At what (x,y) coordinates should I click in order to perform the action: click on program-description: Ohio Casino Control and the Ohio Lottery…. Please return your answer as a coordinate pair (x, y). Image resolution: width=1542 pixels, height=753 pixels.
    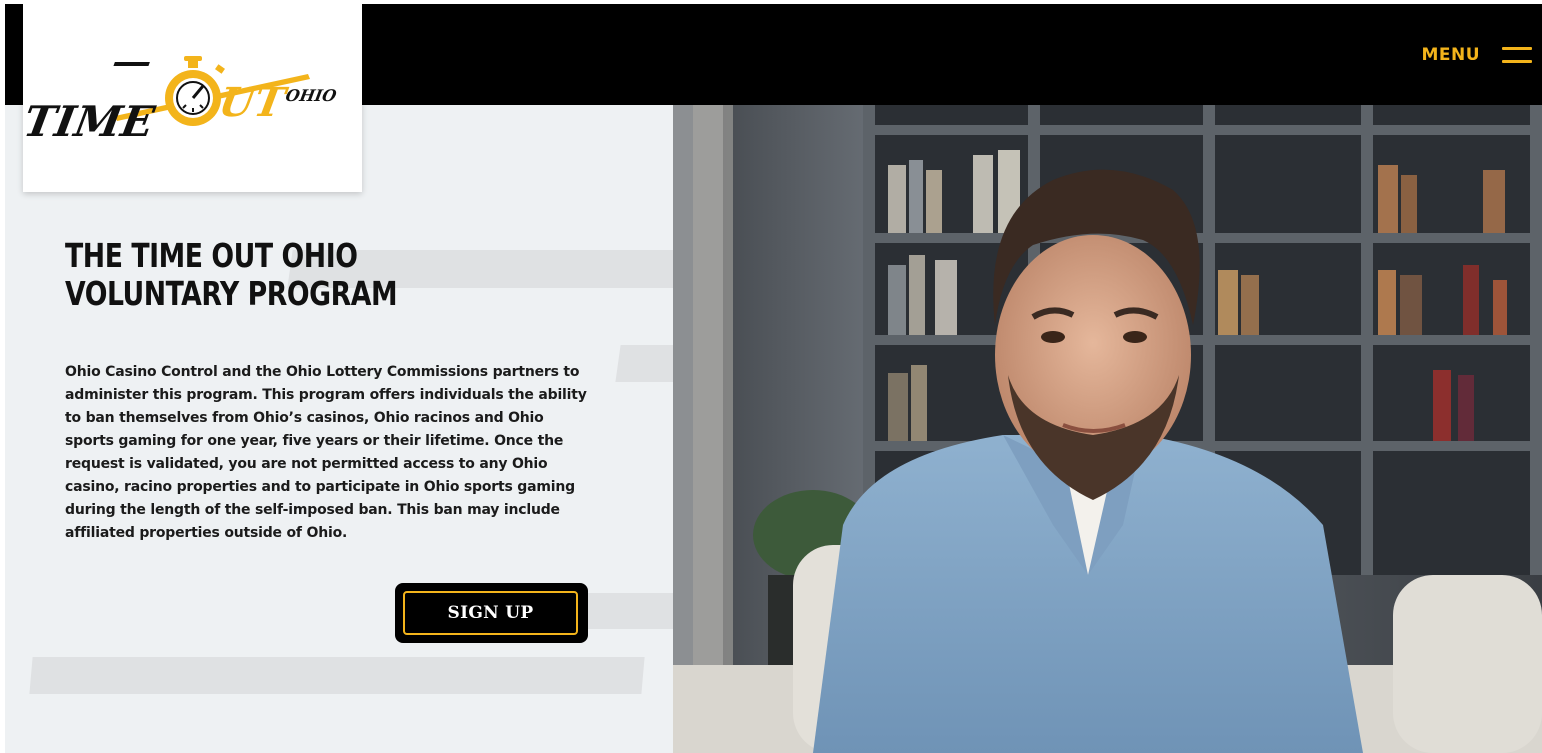
    Looking at the image, I should click on (326, 452).